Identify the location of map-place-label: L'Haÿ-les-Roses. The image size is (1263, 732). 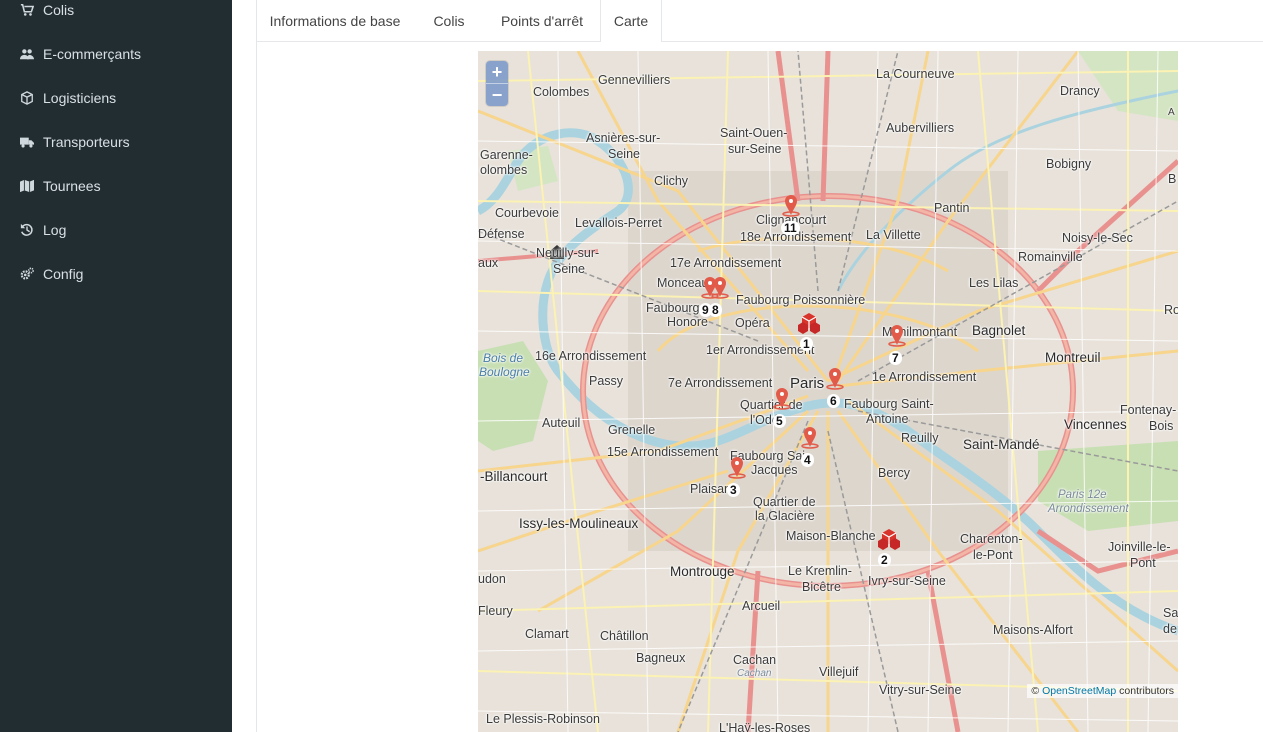
(765, 726).